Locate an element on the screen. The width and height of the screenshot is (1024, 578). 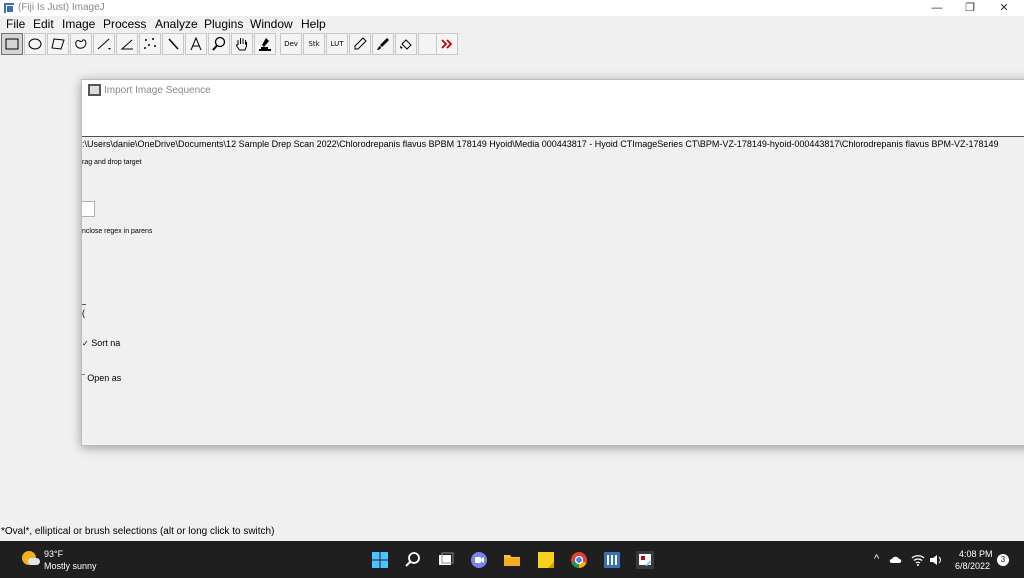
oval-icon is located at coordinates (35, 44).